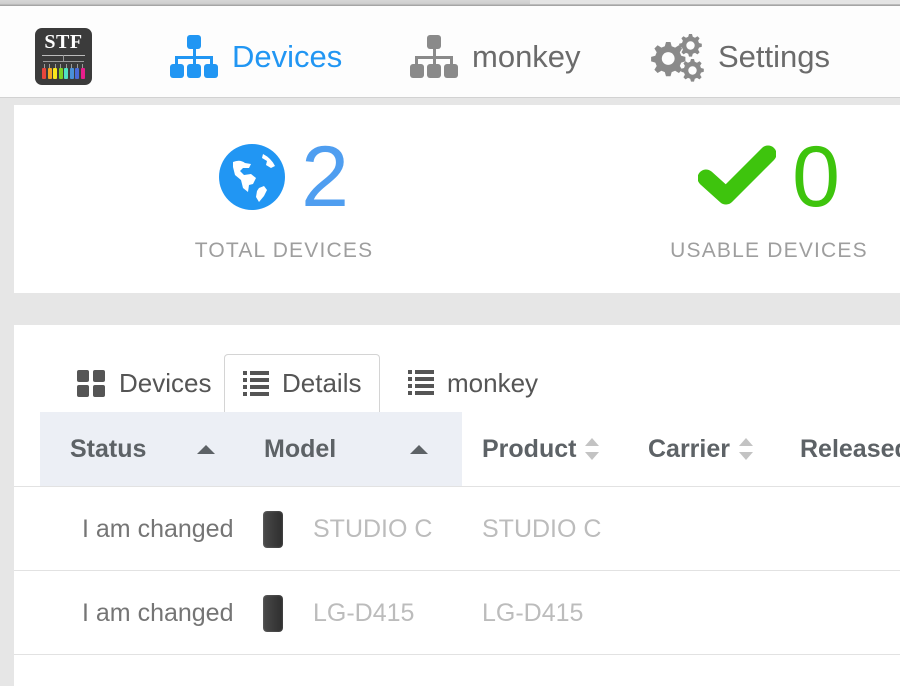  Describe the element at coordinates (457, 528) in the screenshot. I see `table-row: I am changed STUDIO C STUDIO C` at that location.